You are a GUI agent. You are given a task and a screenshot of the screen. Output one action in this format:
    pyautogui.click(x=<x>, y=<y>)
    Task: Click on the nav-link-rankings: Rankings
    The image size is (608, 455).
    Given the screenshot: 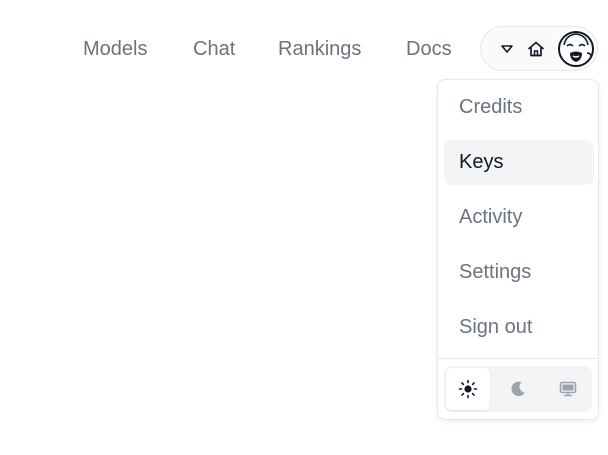 What is the action you would take?
    pyautogui.click(x=319, y=49)
    